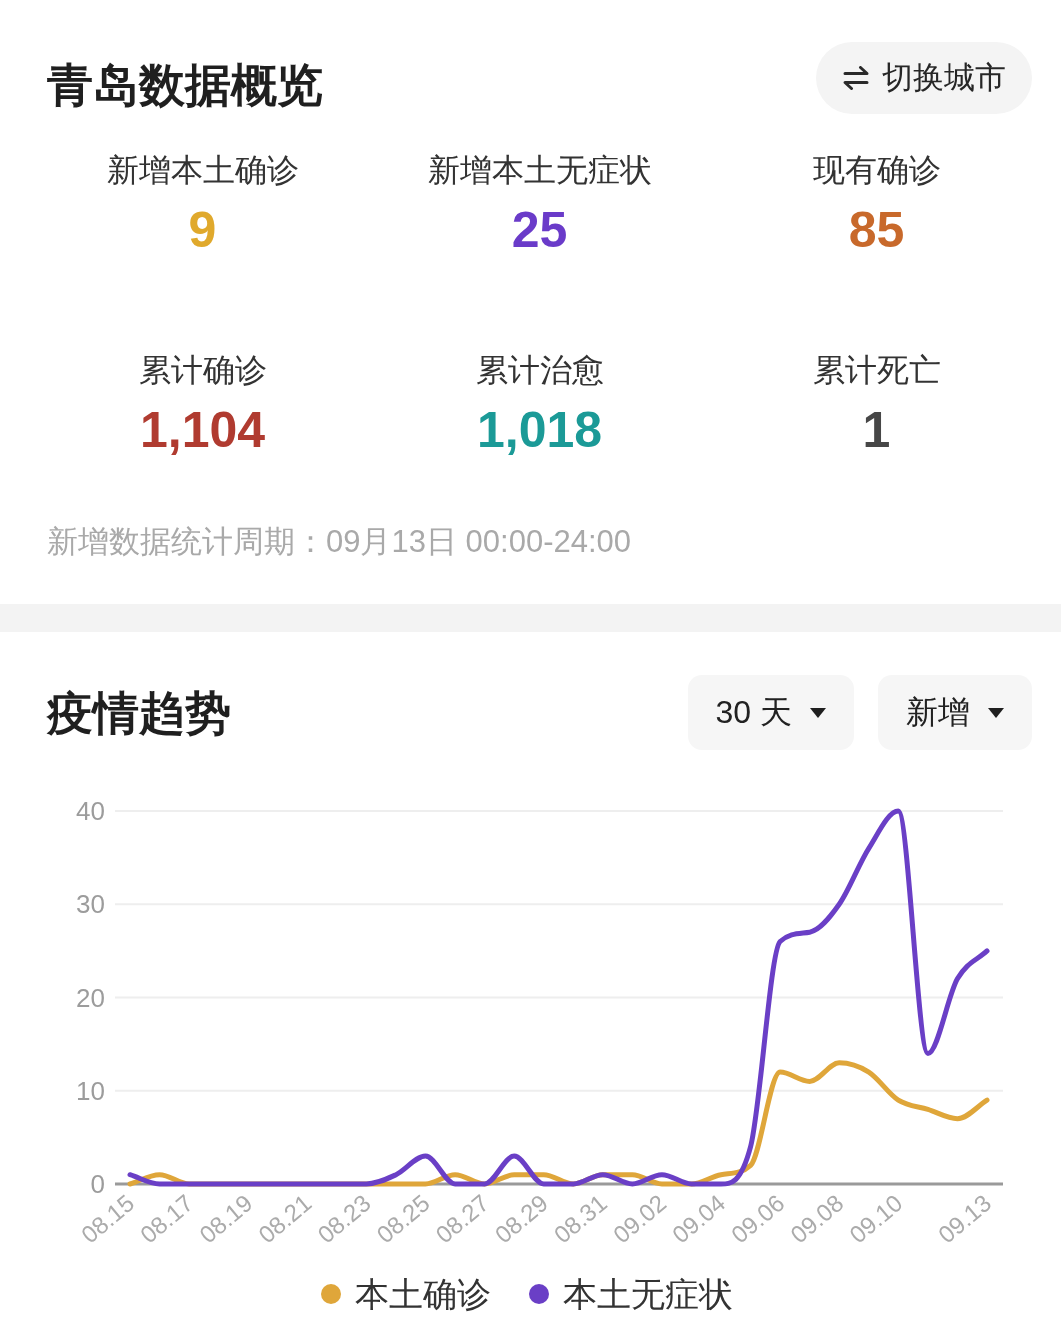 This screenshot has height=1322, width=1061. Describe the element at coordinates (539, 230) in the screenshot. I see `stat-value: 25` at that location.